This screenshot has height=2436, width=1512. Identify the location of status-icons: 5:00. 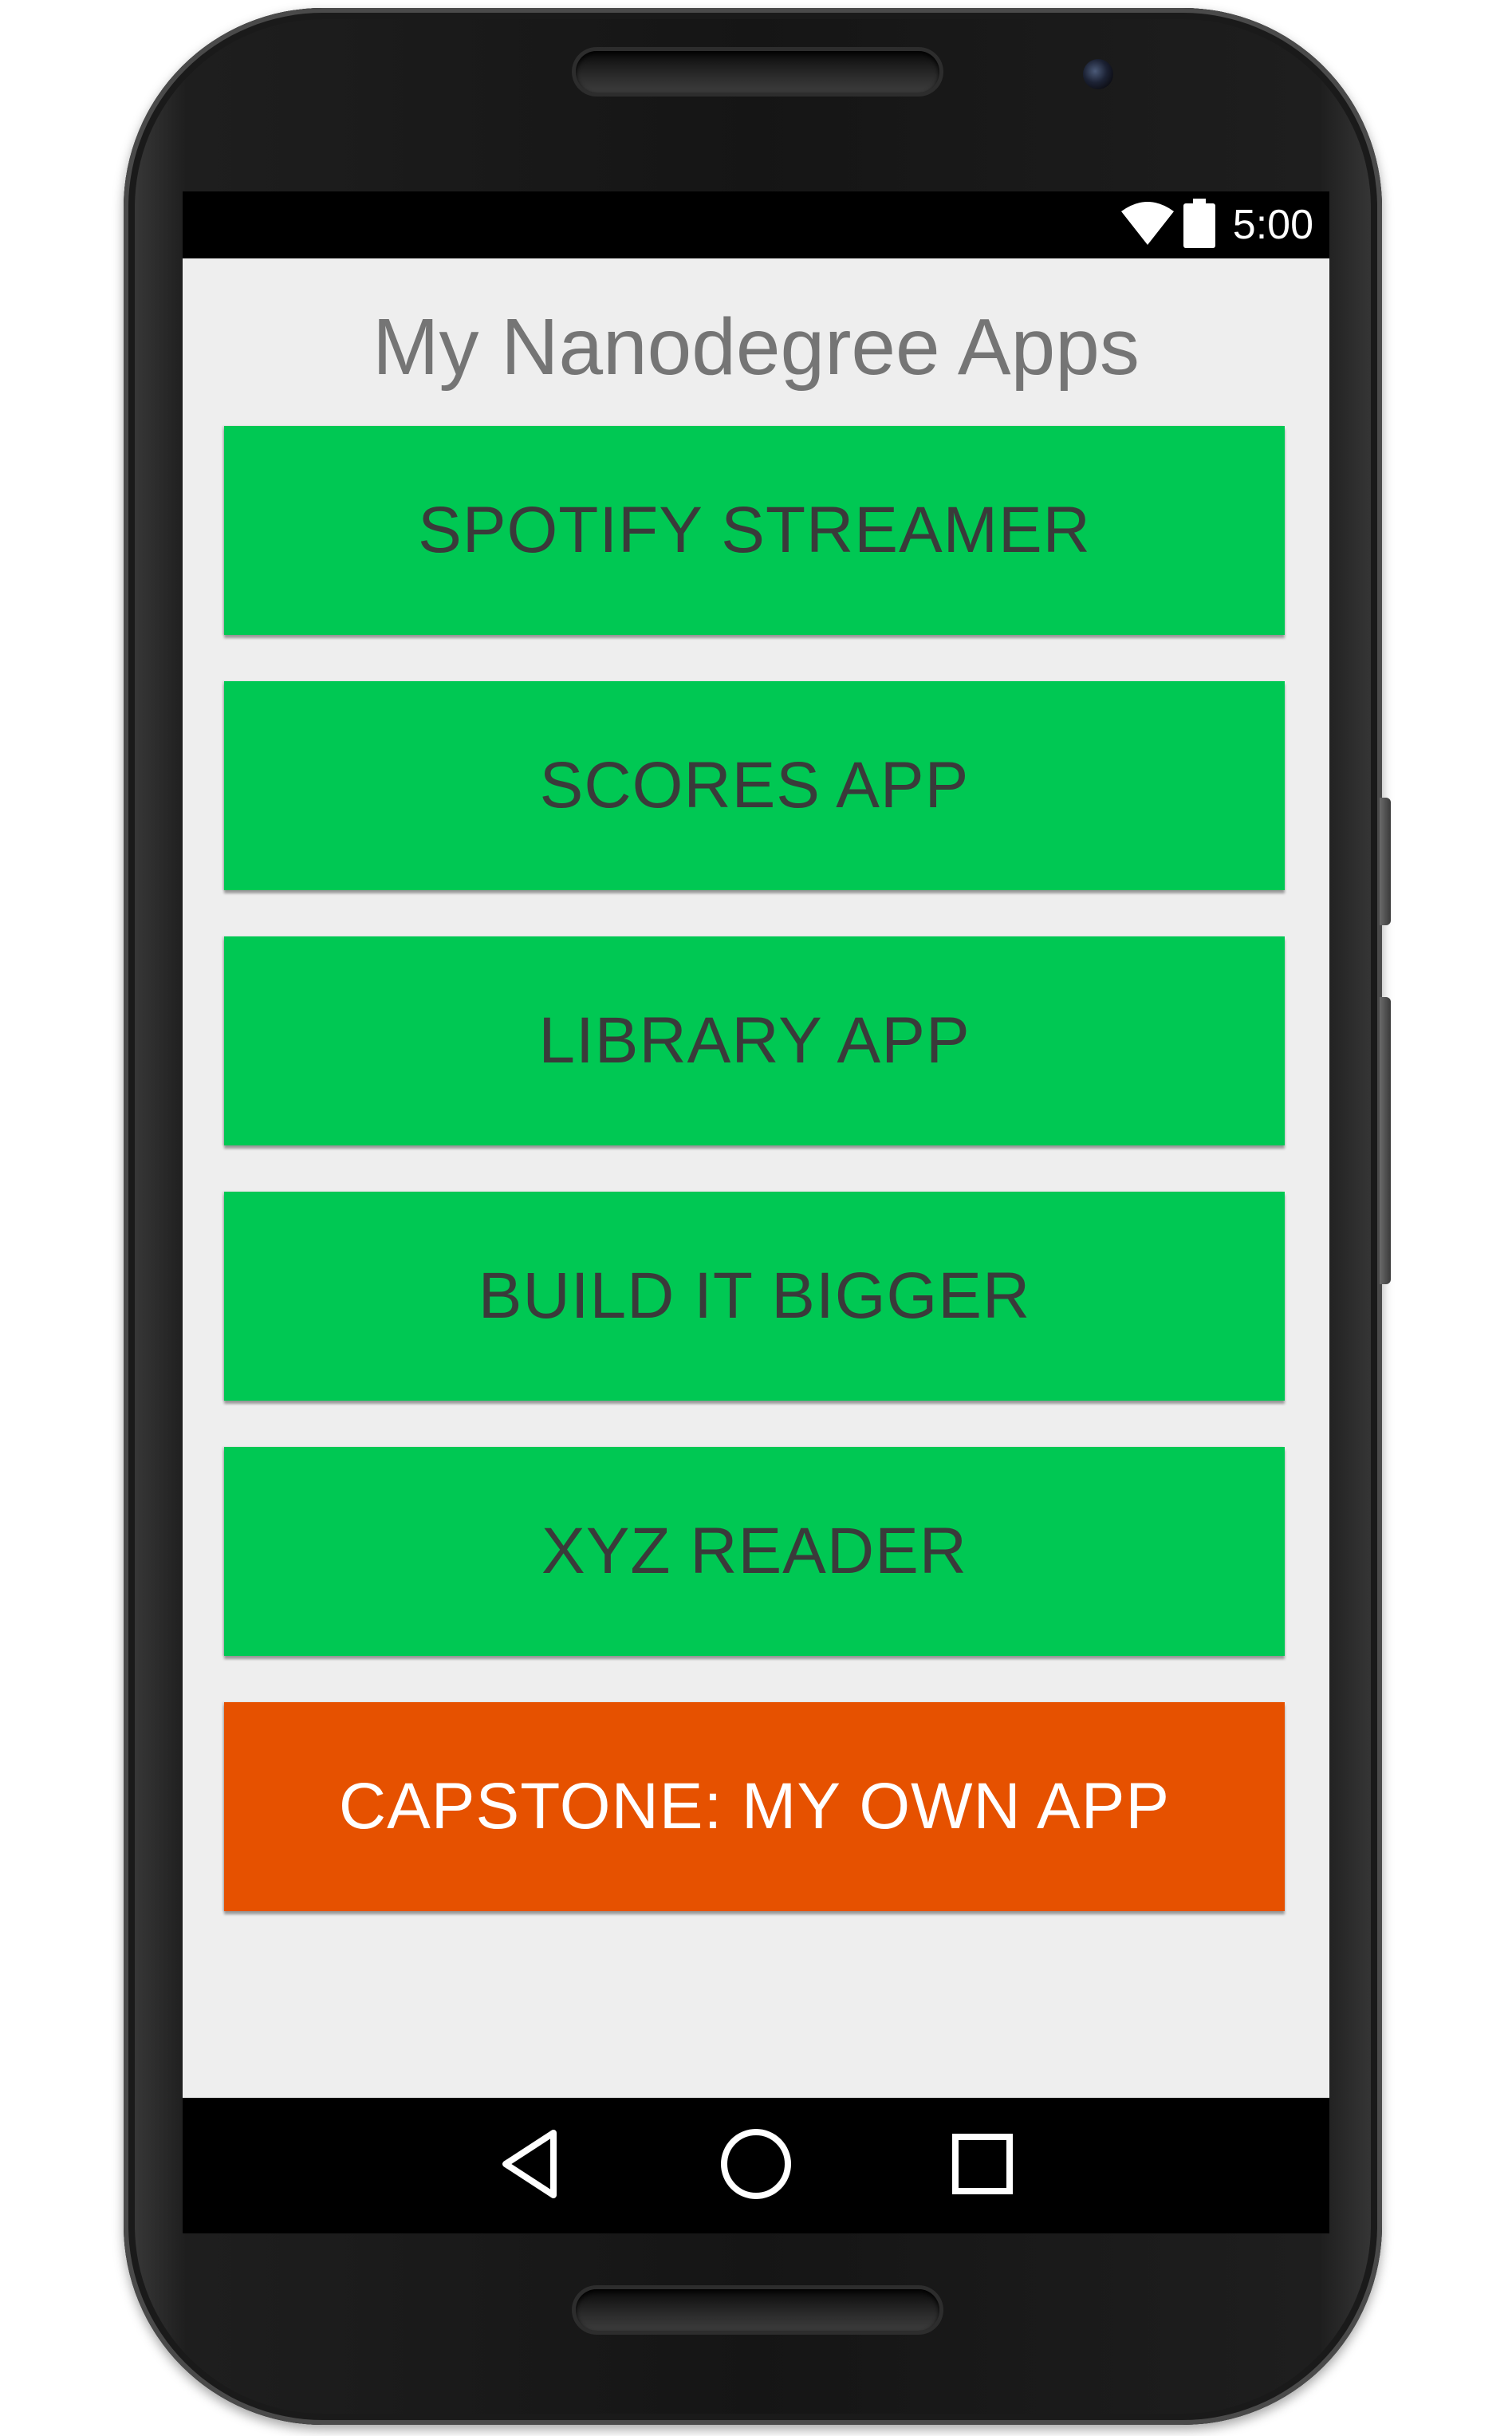
(1216, 225).